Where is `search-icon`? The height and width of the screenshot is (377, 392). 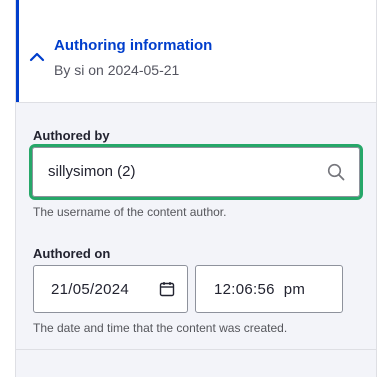 search-icon is located at coordinates (336, 172).